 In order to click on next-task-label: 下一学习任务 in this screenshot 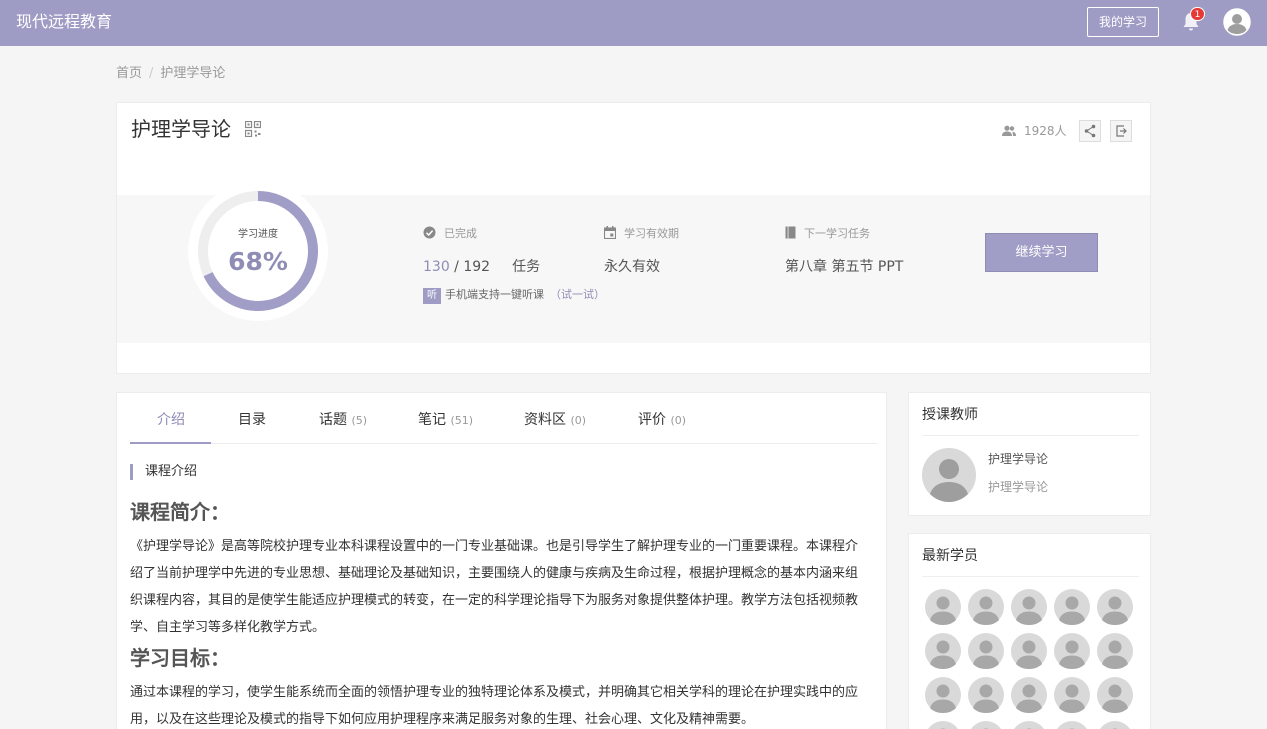, I will do `click(837, 233)`.